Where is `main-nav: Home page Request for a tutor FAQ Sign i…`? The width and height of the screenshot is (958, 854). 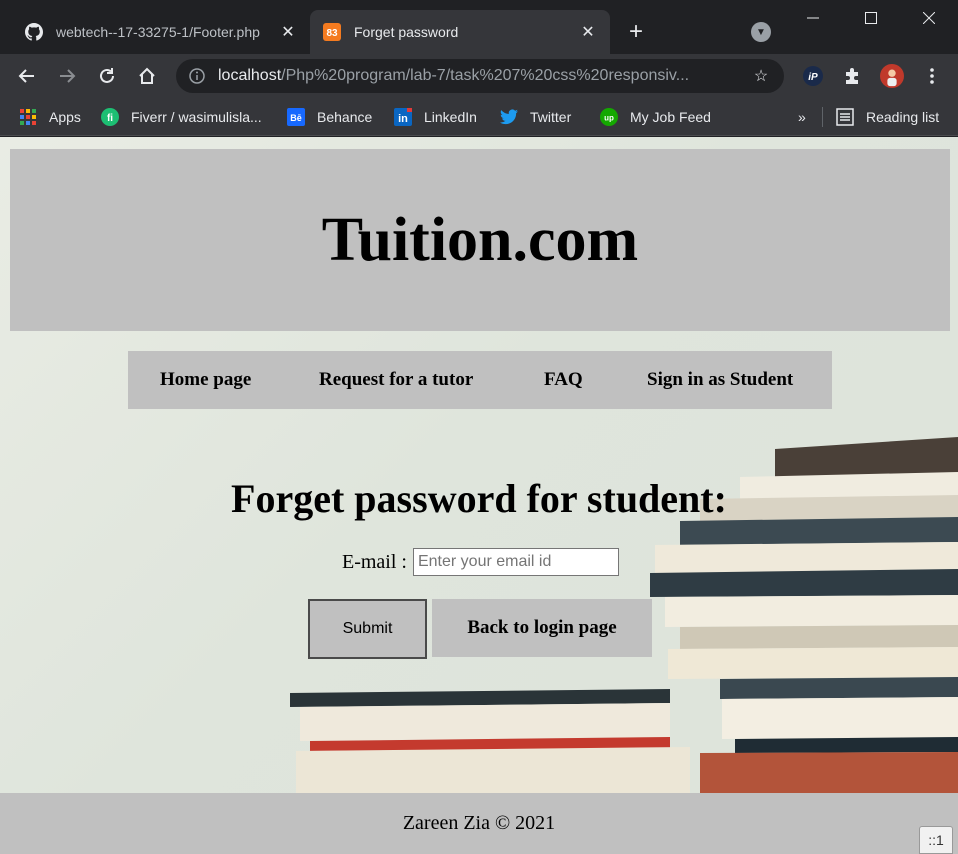 main-nav: Home page Request for a tutor FAQ Sign i… is located at coordinates (480, 380).